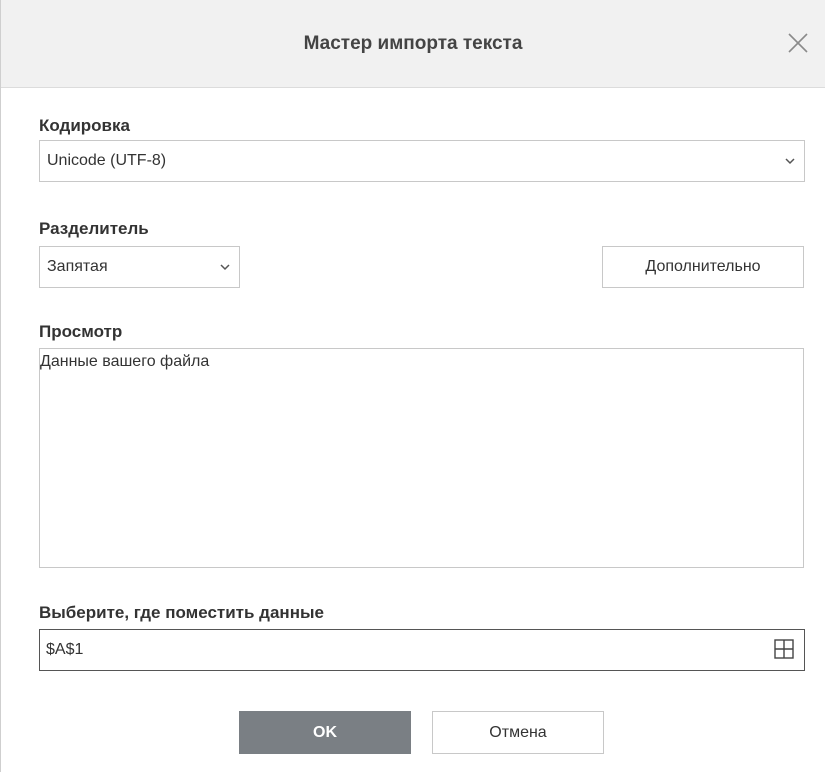 The height and width of the screenshot is (772, 825). Describe the element at coordinates (784, 649) in the screenshot. I see `select-range-icon` at that location.